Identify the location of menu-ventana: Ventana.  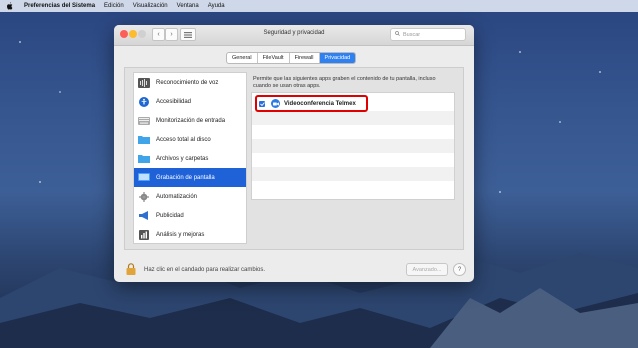
(188, 6).